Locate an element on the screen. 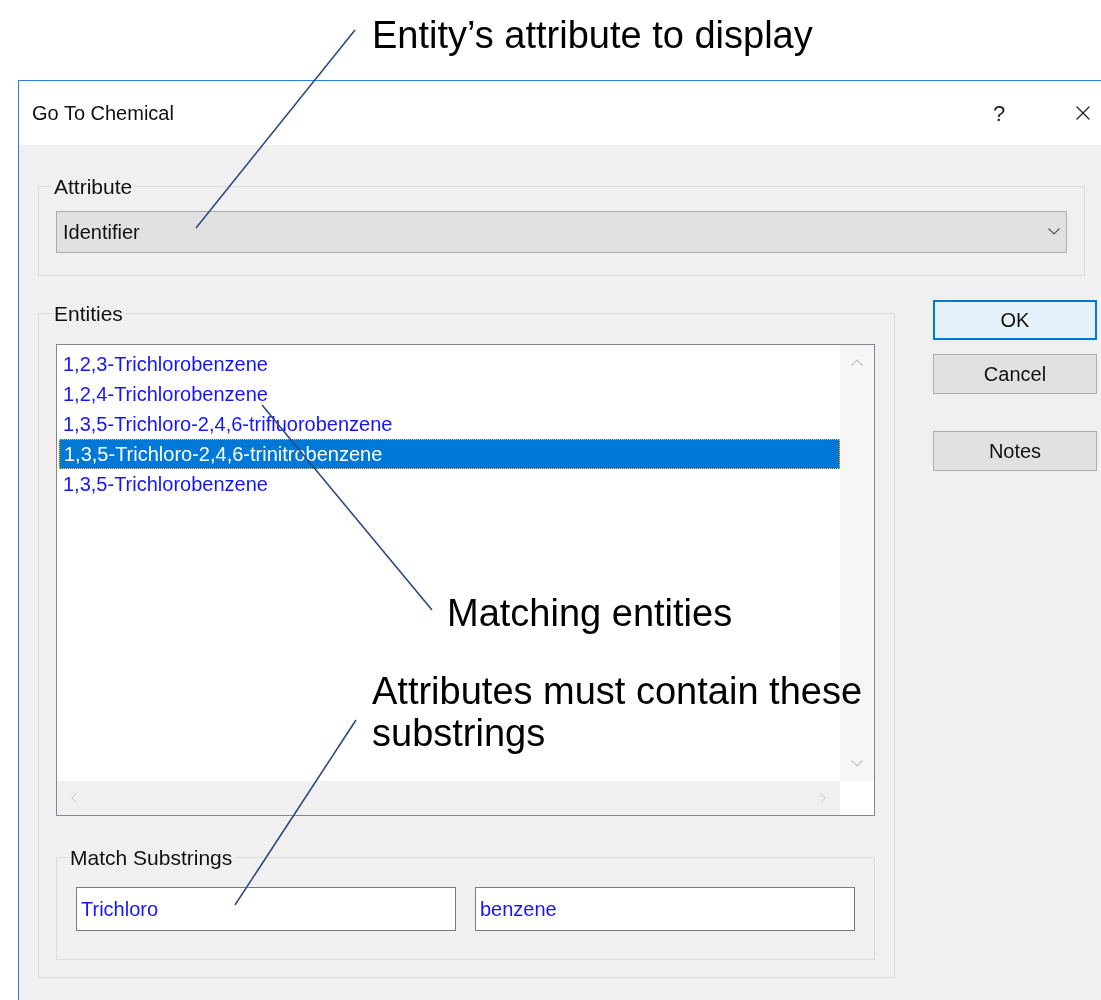 The image size is (1101, 1000). dialog-button: OK is located at coordinates (1015, 320).